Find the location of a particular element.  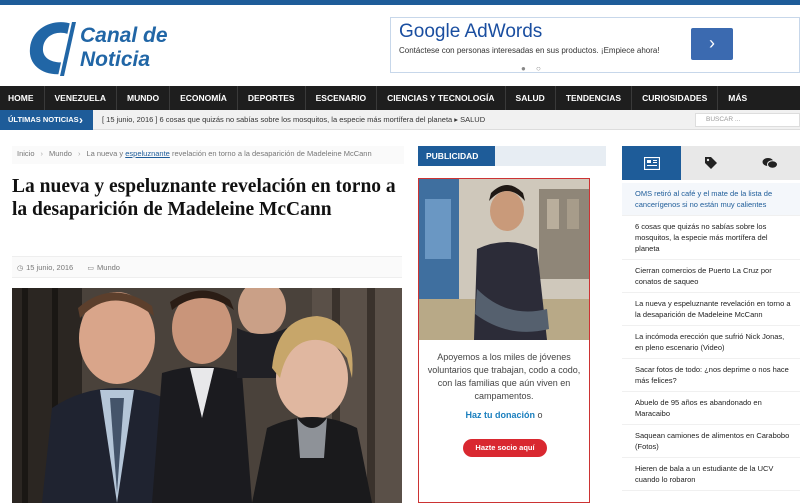

advertising-header: PUBLICIDAD is located at coordinates (512, 156).